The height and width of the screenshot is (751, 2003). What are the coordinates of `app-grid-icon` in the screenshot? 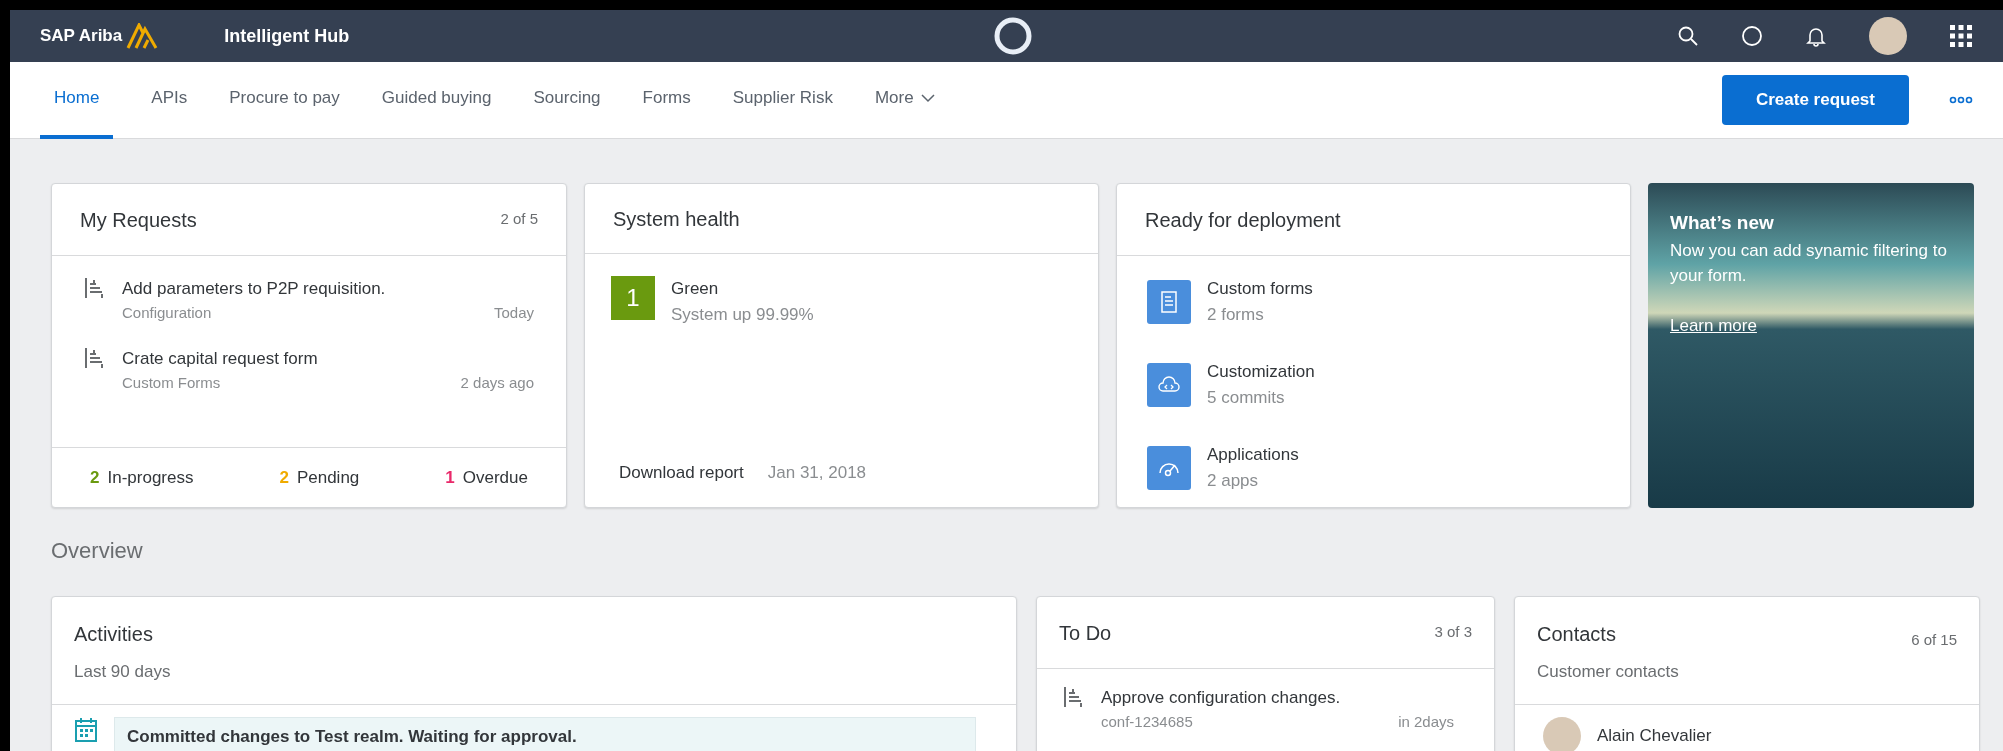 It's located at (1961, 36).